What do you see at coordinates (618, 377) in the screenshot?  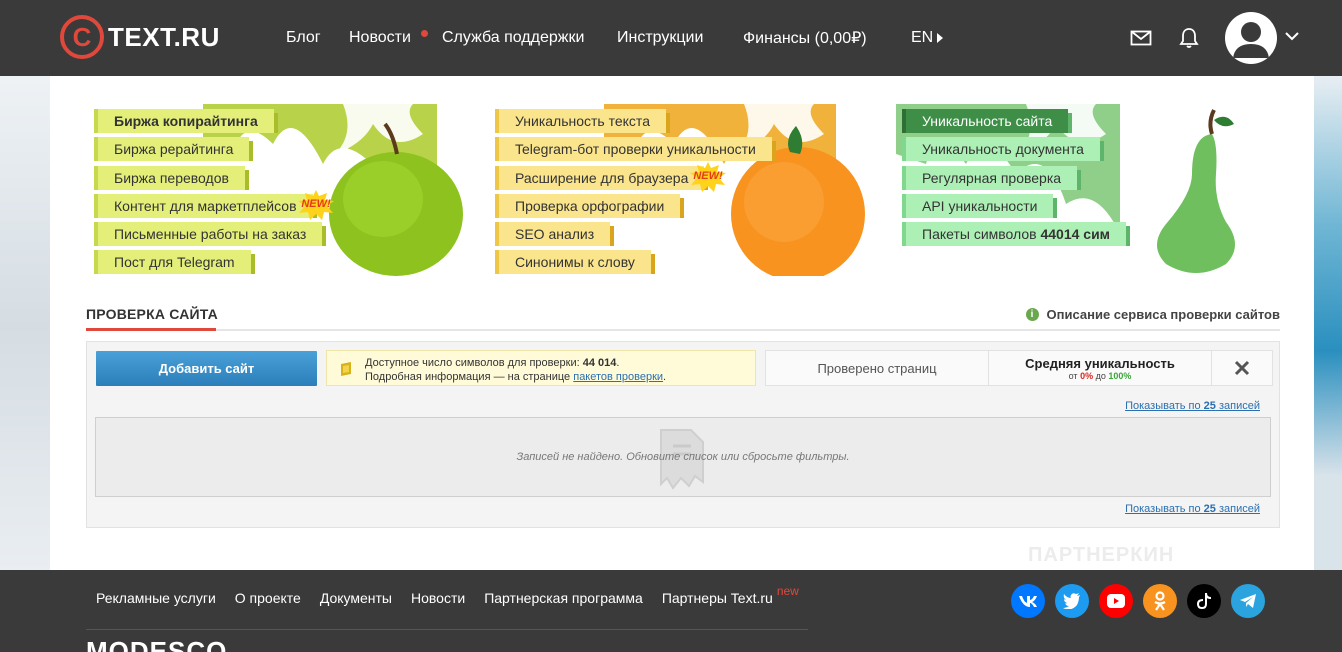 I see `packages-link: пакетов проверки` at bounding box center [618, 377].